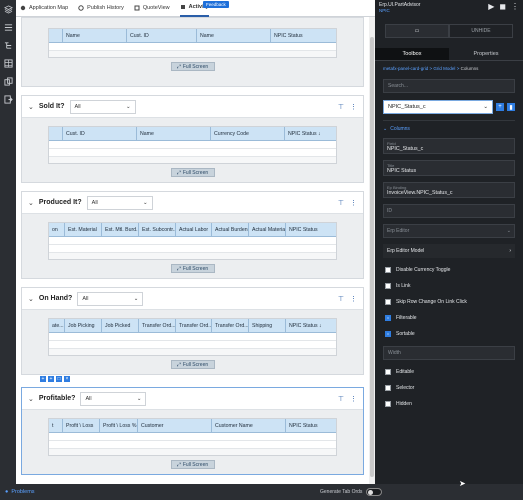 The image size is (523, 500). What do you see at coordinates (216, 4) in the screenshot?
I see `feedback-button: Feedback` at bounding box center [216, 4].